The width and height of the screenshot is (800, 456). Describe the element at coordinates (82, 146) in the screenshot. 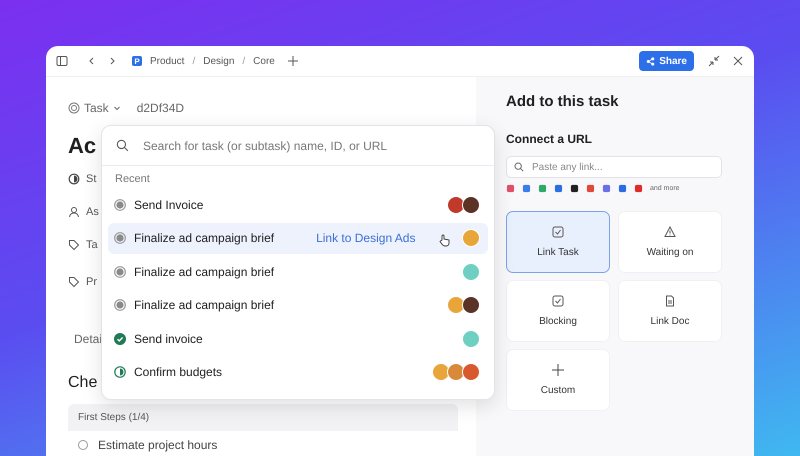

I see `task-title: Ac` at that location.